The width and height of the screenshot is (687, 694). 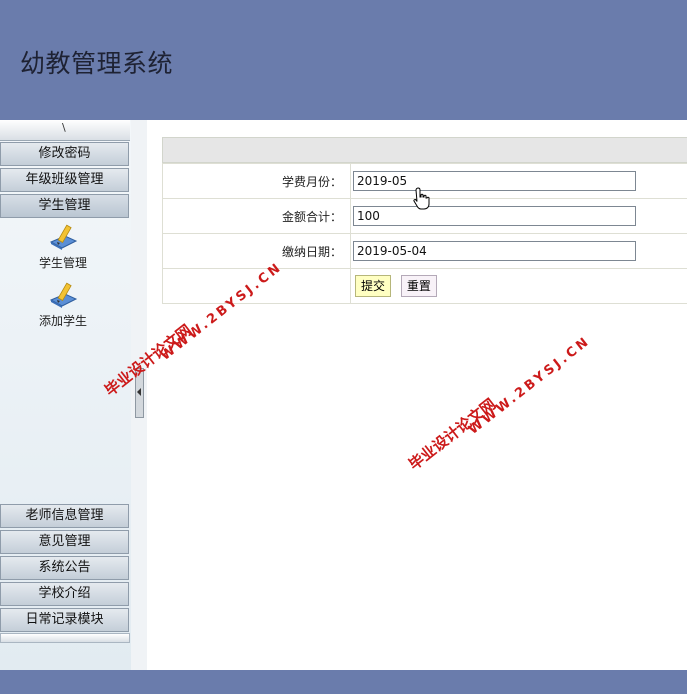 I want to click on sidebar-bottom-bar, so click(x=65, y=638).